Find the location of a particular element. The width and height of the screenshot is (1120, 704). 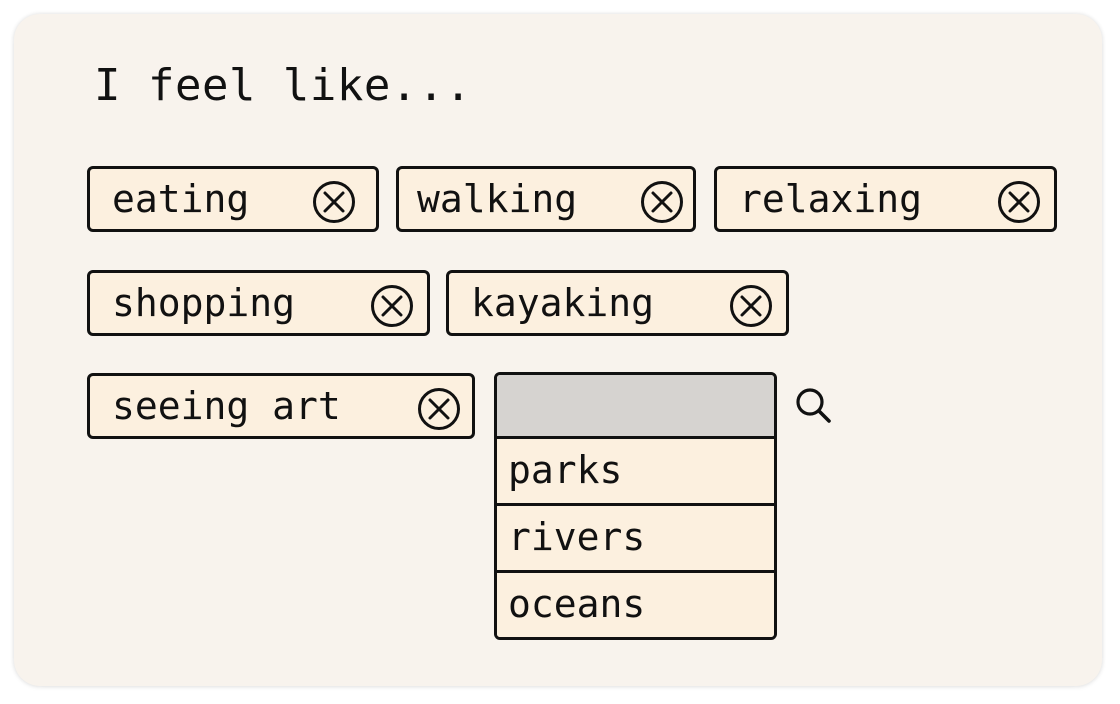

chip-relaxing: relaxing is located at coordinates (885, 199).